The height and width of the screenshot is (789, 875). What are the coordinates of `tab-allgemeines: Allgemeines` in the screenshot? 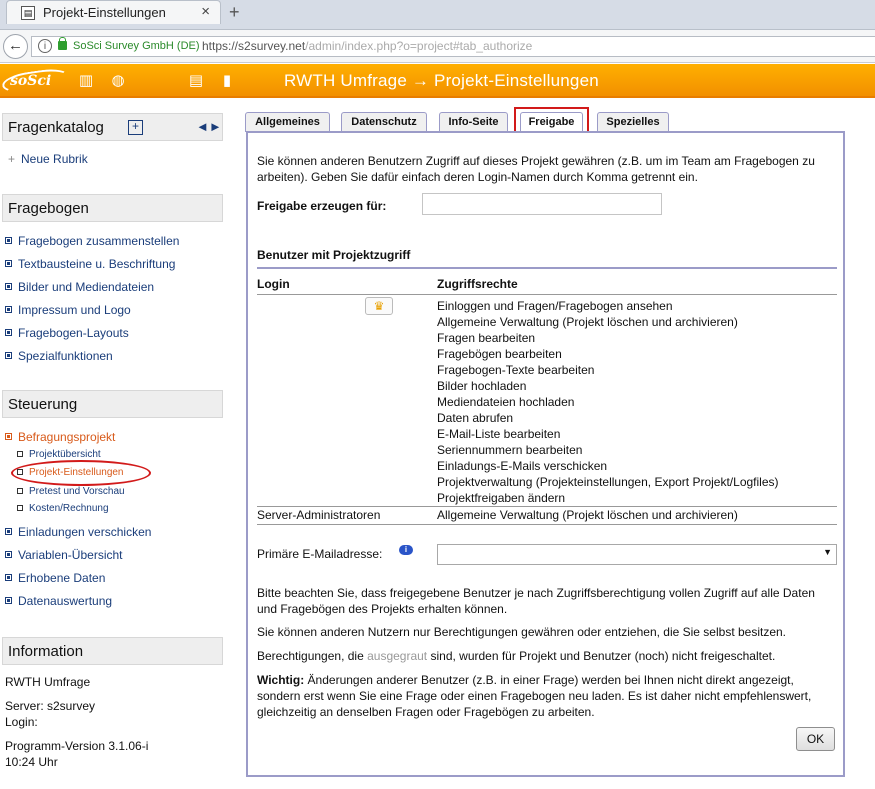 It's located at (287, 122).